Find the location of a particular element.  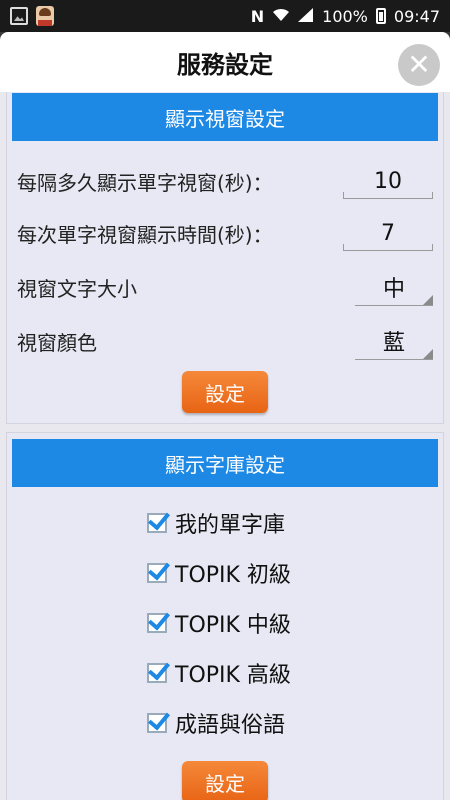

color-label: 視窗顏色 is located at coordinates (57, 342).